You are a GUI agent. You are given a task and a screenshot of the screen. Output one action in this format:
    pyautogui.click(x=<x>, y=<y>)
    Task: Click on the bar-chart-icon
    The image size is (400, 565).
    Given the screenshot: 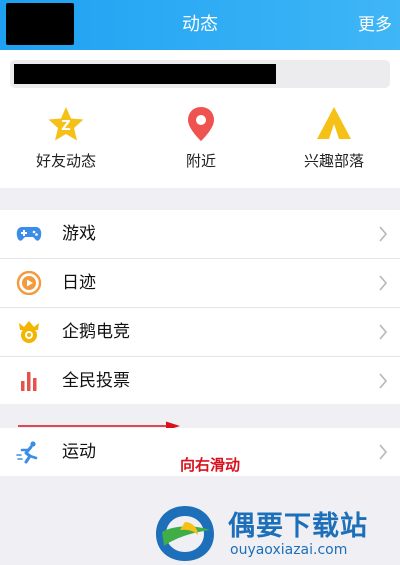 What is the action you would take?
    pyautogui.click(x=29, y=381)
    